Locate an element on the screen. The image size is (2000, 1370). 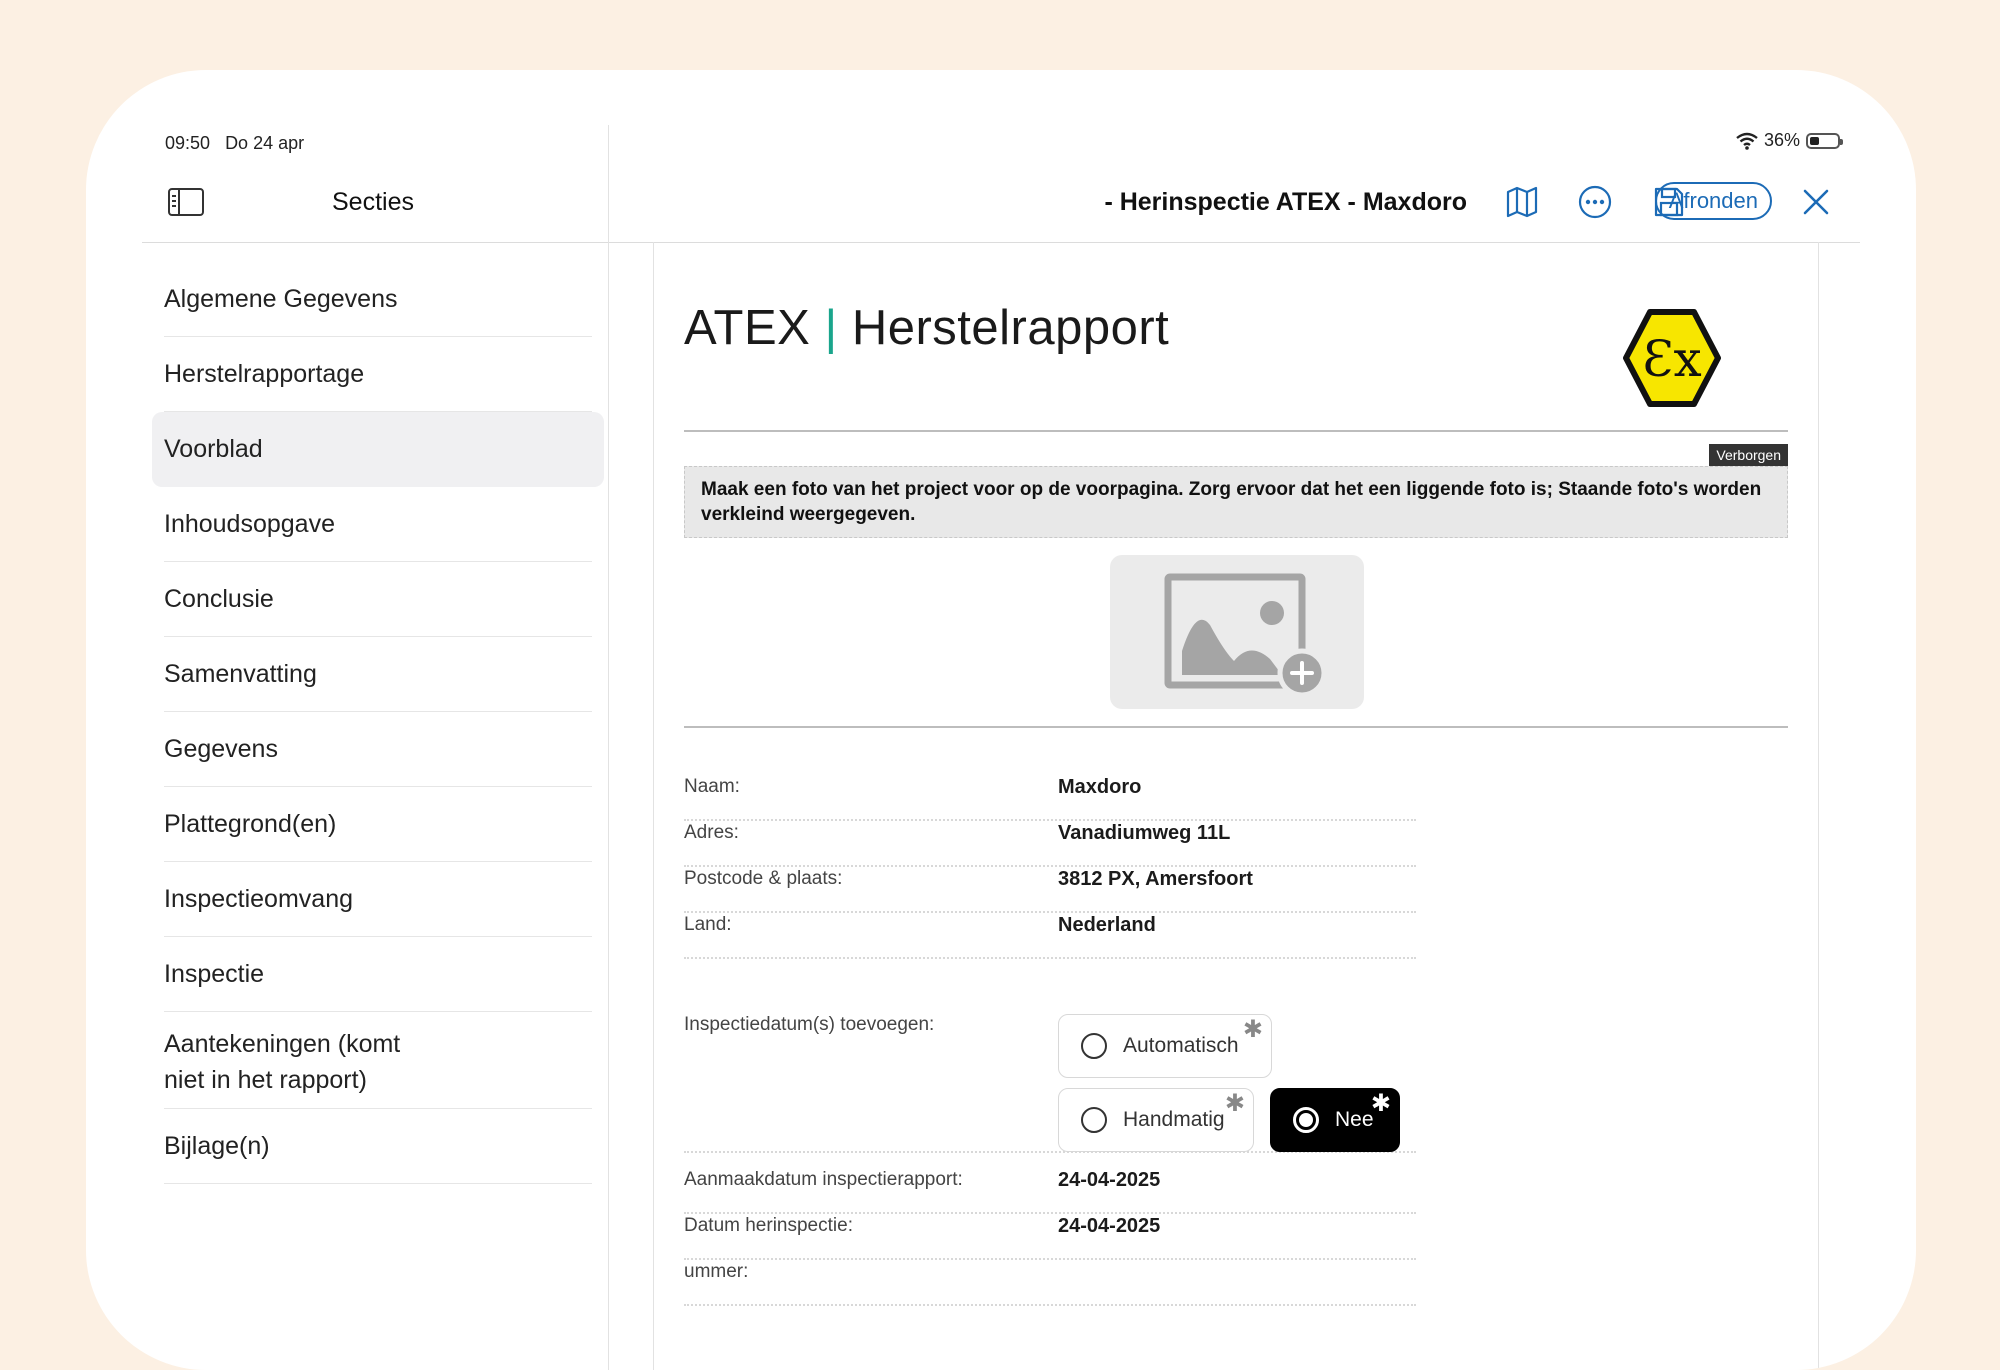
add-image-icon is located at coordinates (1245, 635).